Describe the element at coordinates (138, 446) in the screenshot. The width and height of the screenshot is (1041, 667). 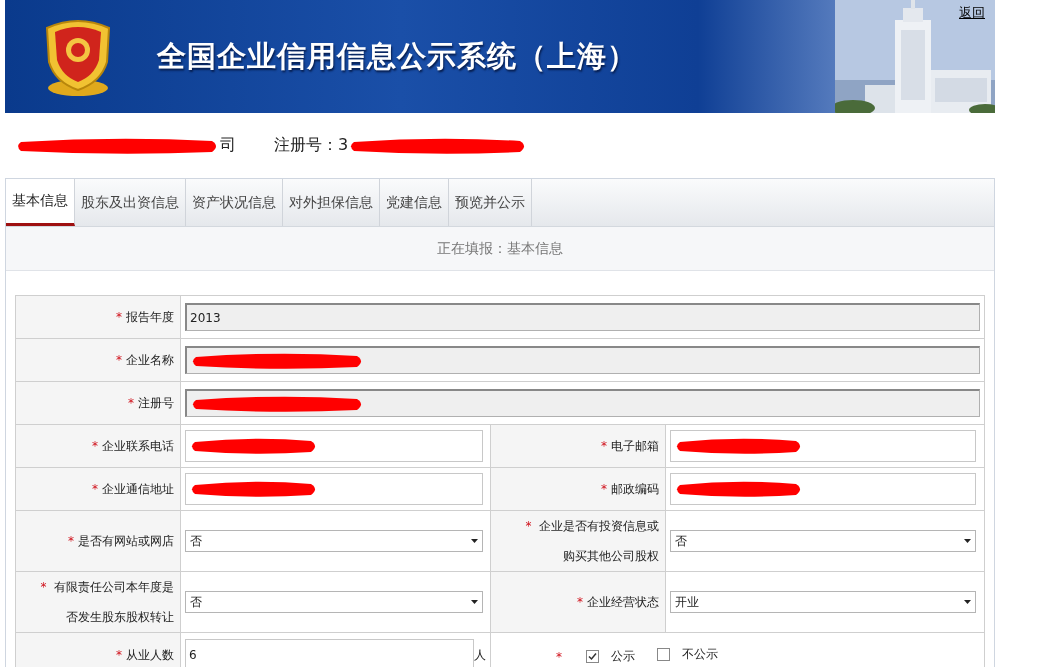
I see `field-label: 企业联系电话` at that location.